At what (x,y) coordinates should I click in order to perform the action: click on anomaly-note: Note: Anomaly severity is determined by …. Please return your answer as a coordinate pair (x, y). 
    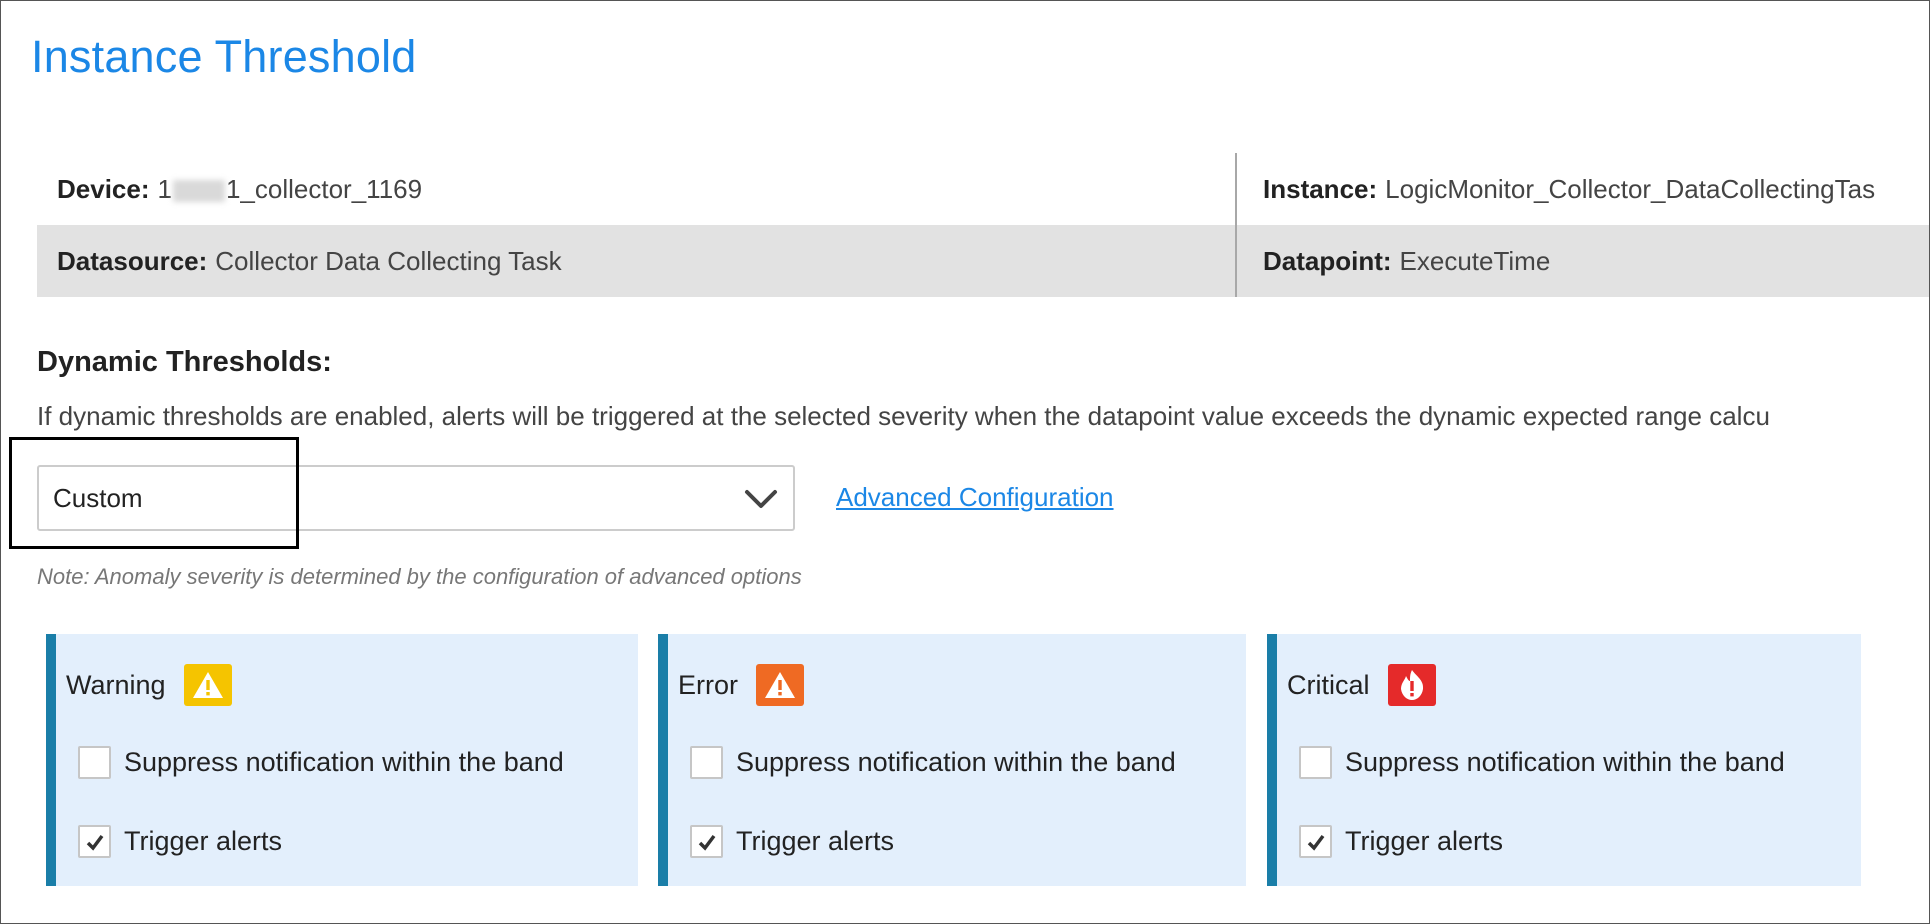
    Looking at the image, I should click on (419, 576).